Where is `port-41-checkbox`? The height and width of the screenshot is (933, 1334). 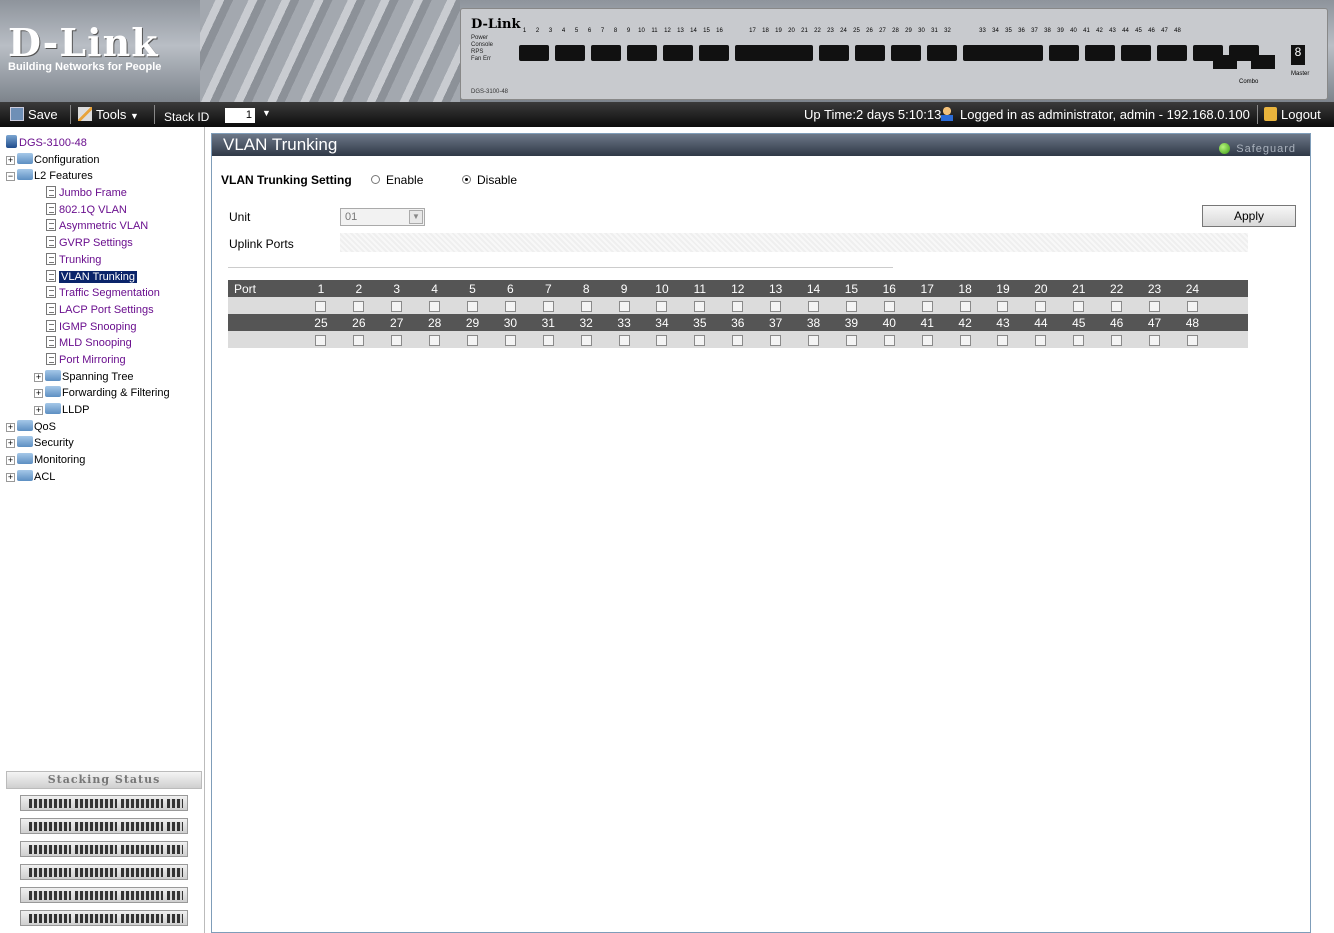 port-41-checkbox is located at coordinates (927, 340).